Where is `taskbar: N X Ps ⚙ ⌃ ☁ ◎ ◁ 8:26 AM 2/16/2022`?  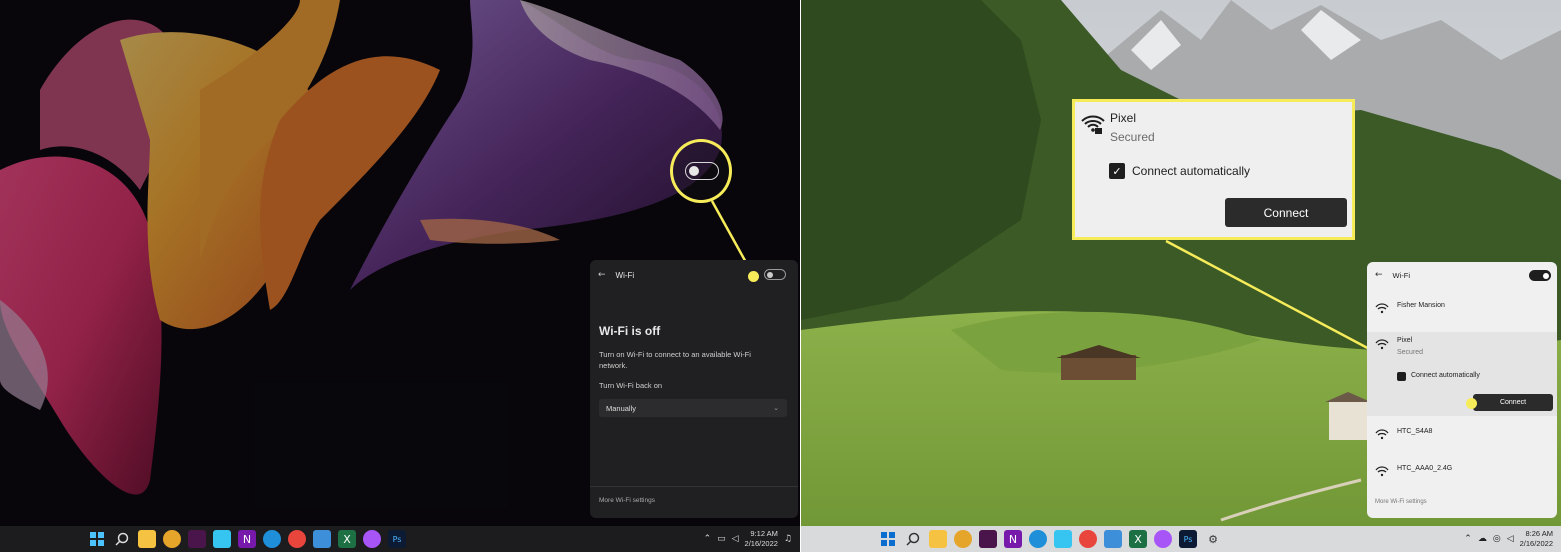
taskbar: N X Ps ⚙ ⌃ ☁ ◎ ◁ 8:26 AM 2/16/2022 is located at coordinates (1181, 539).